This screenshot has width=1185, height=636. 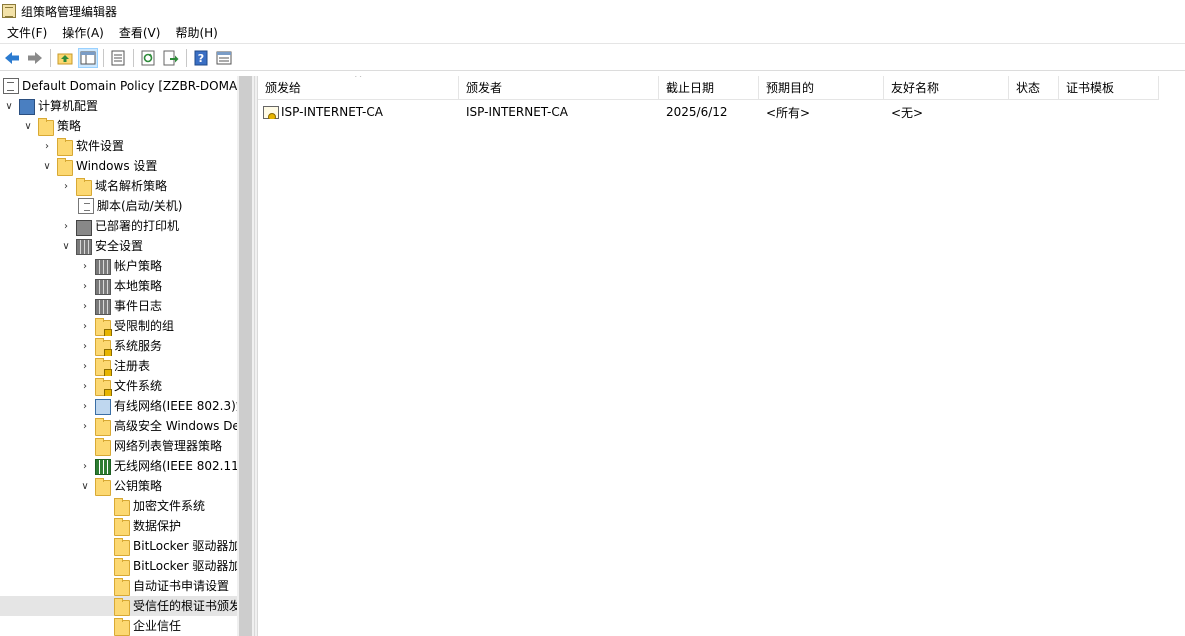 I want to click on tree-label: 企业信任, so click(x=157, y=626).